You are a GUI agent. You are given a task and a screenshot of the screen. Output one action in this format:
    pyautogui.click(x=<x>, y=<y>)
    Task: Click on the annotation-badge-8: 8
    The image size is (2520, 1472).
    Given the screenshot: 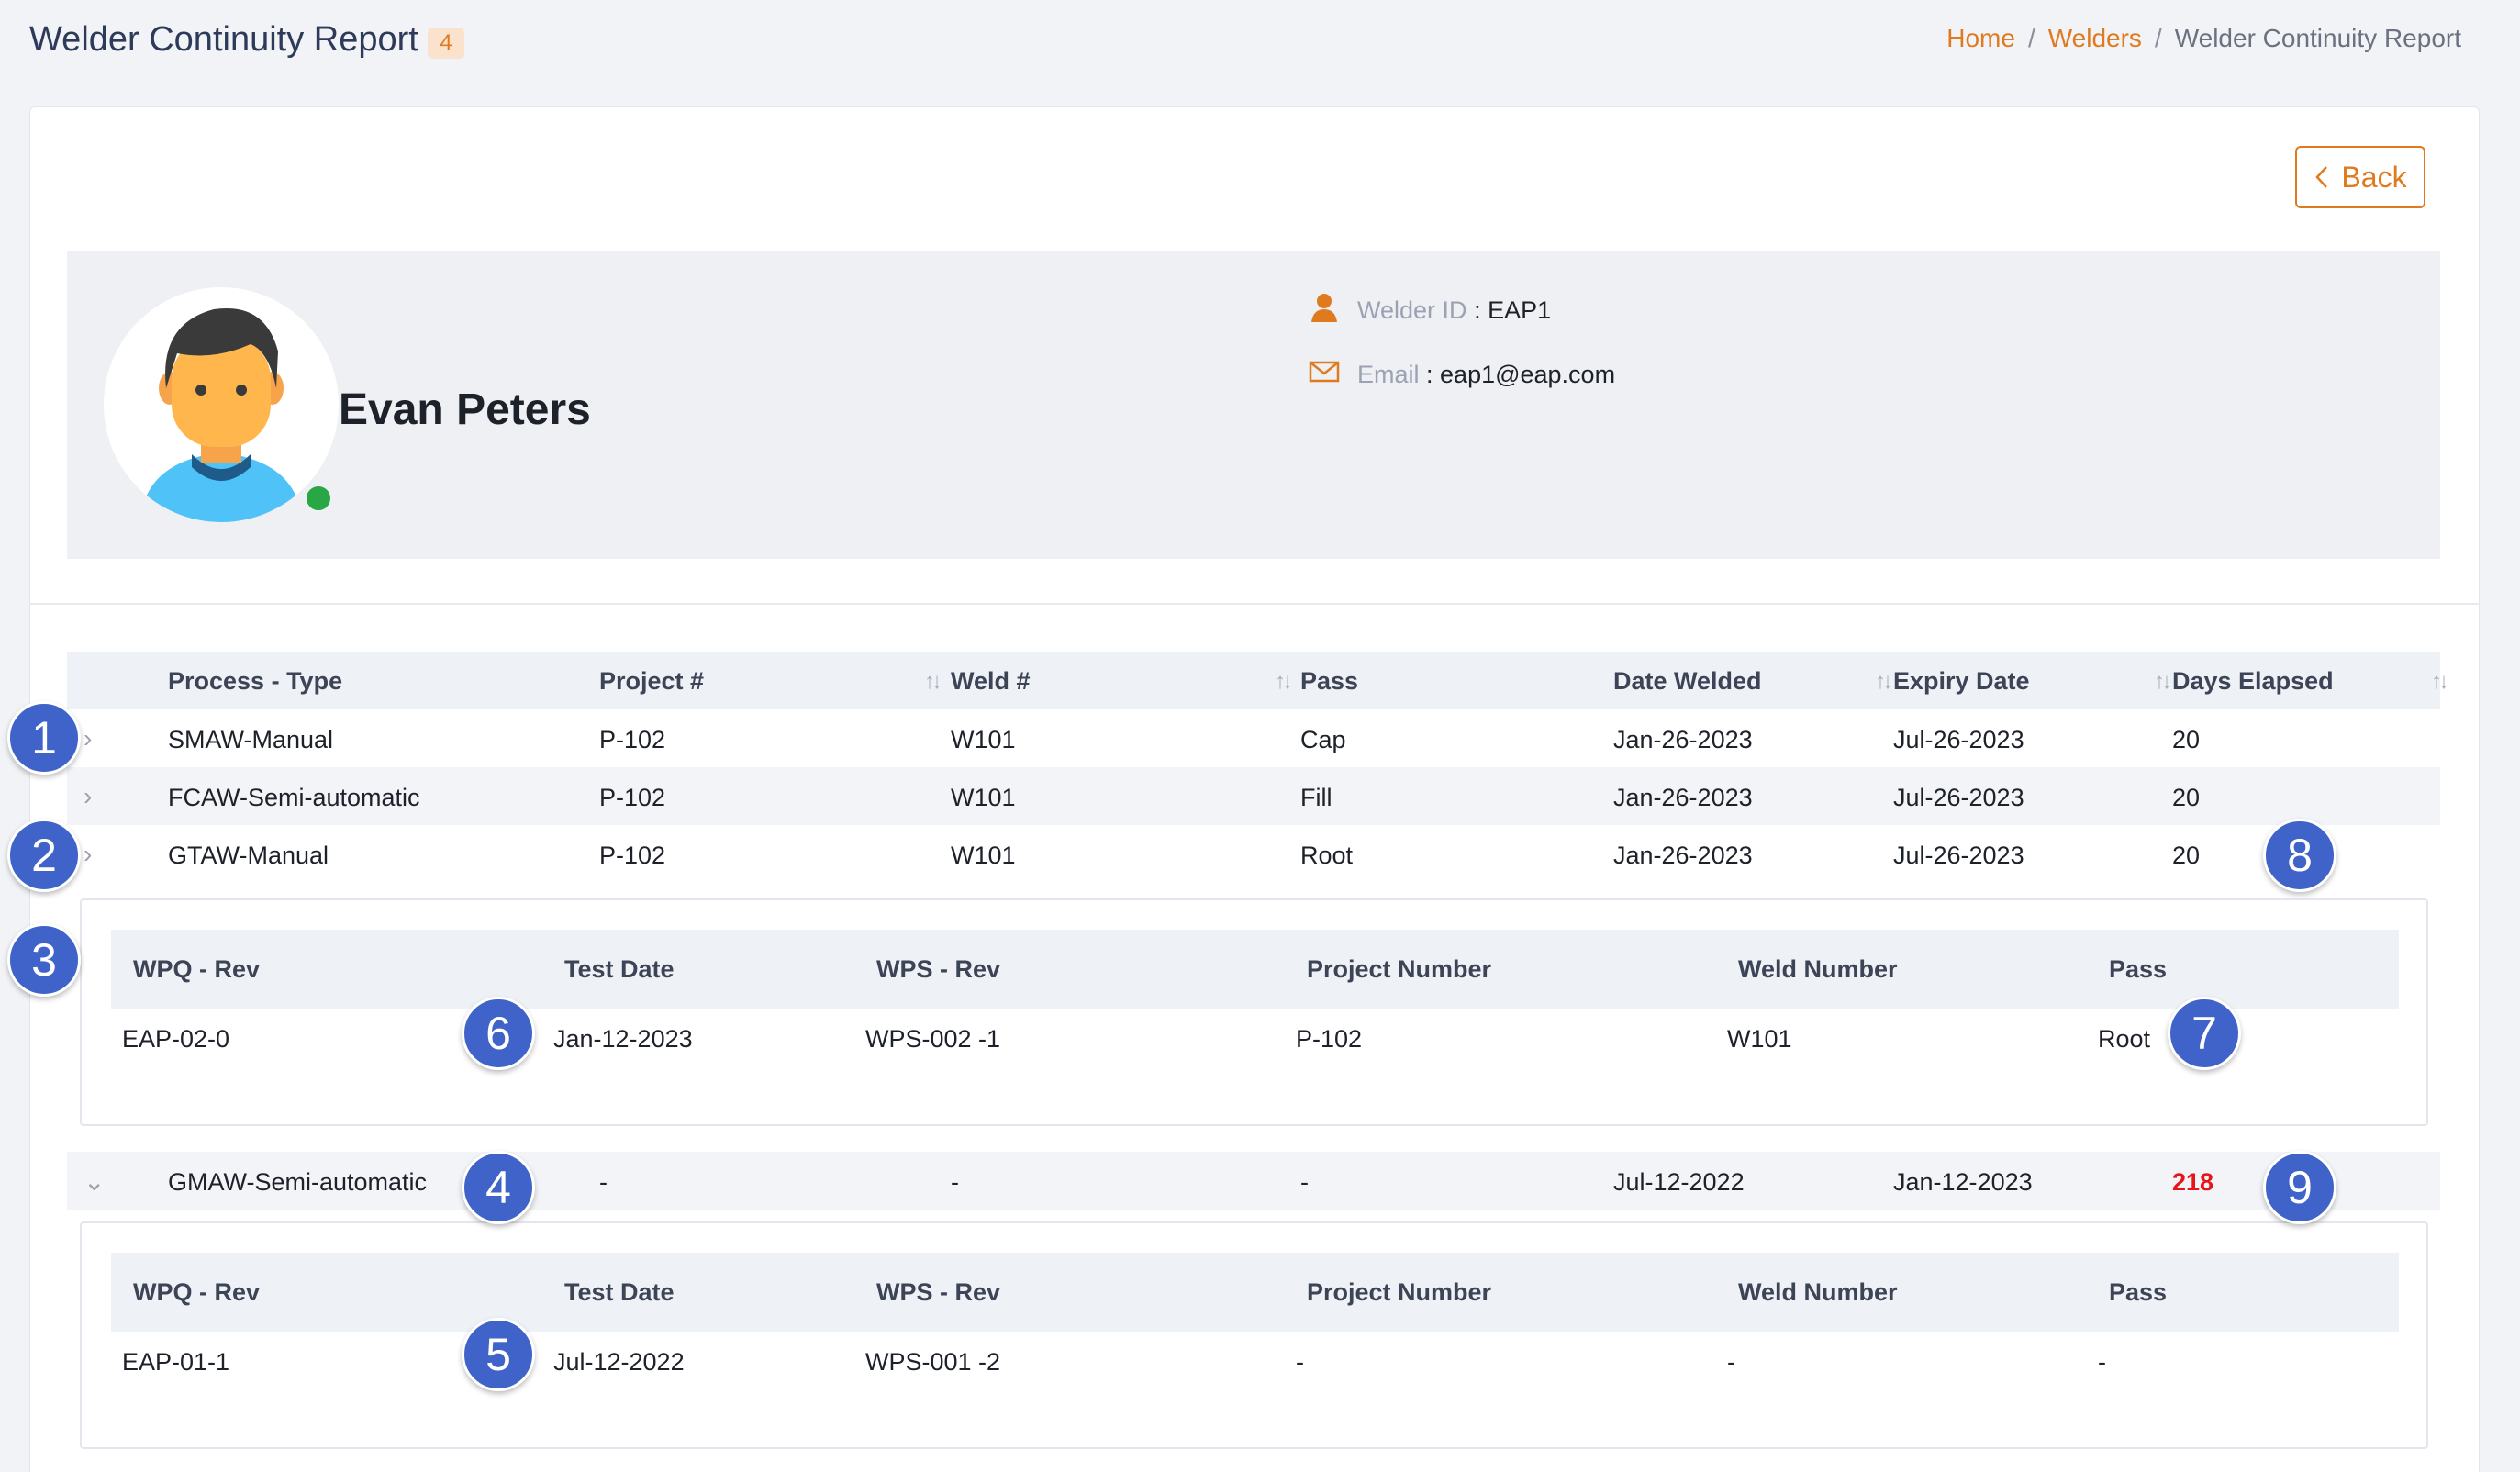 What is the action you would take?
    pyautogui.click(x=2299, y=855)
    